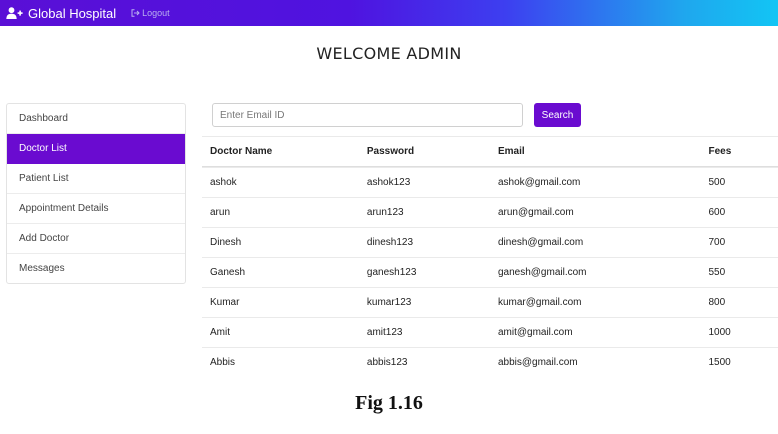 This screenshot has width=778, height=434. What do you see at coordinates (389, 53) in the screenshot?
I see `page-title: WELCOME ADMIN` at bounding box center [389, 53].